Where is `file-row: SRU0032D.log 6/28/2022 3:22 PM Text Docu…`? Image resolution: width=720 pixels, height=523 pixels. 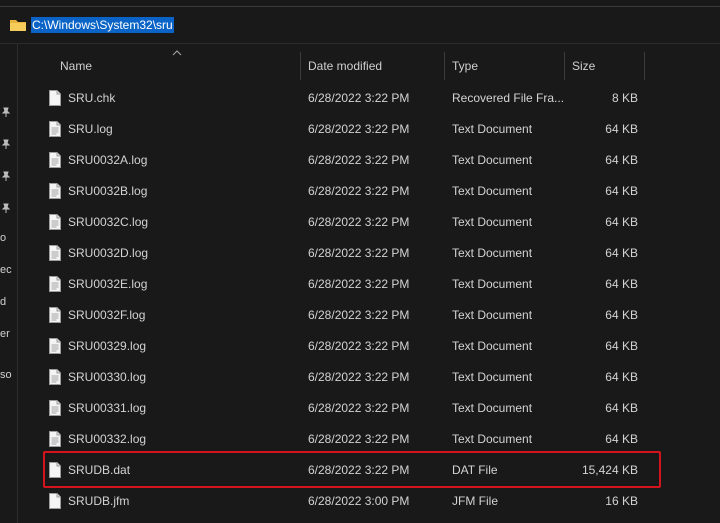
file-row: SRU0032D.log 6/28/2022 3:22 PM Text Docu… is located at coordinates (377, 253).